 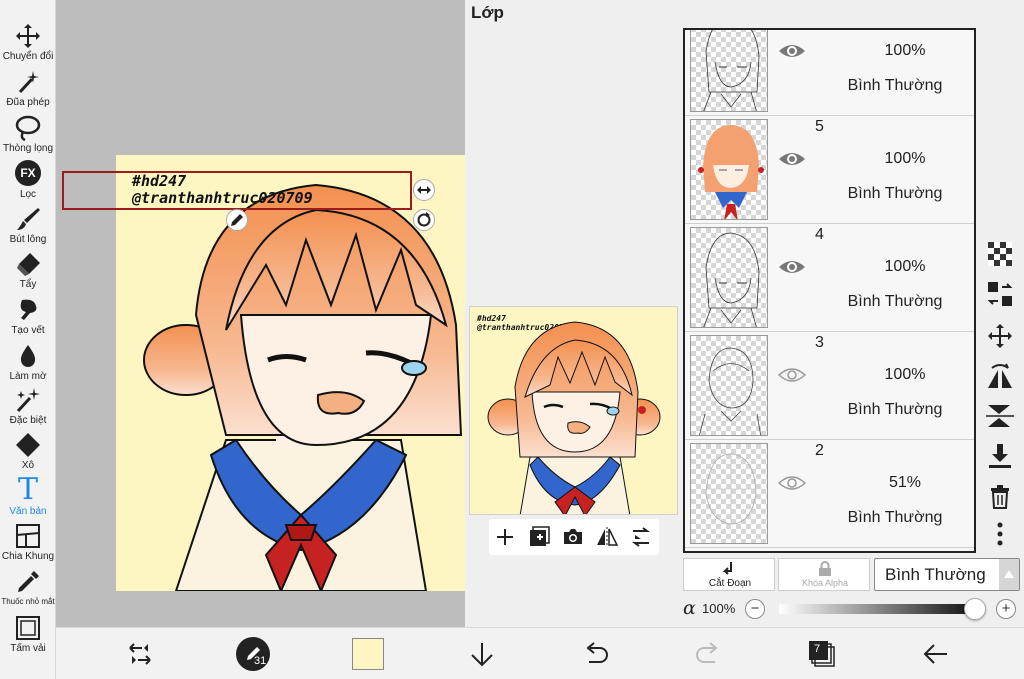 I want to click on brush-tool: Bút lông, so click(x=28, y=226).